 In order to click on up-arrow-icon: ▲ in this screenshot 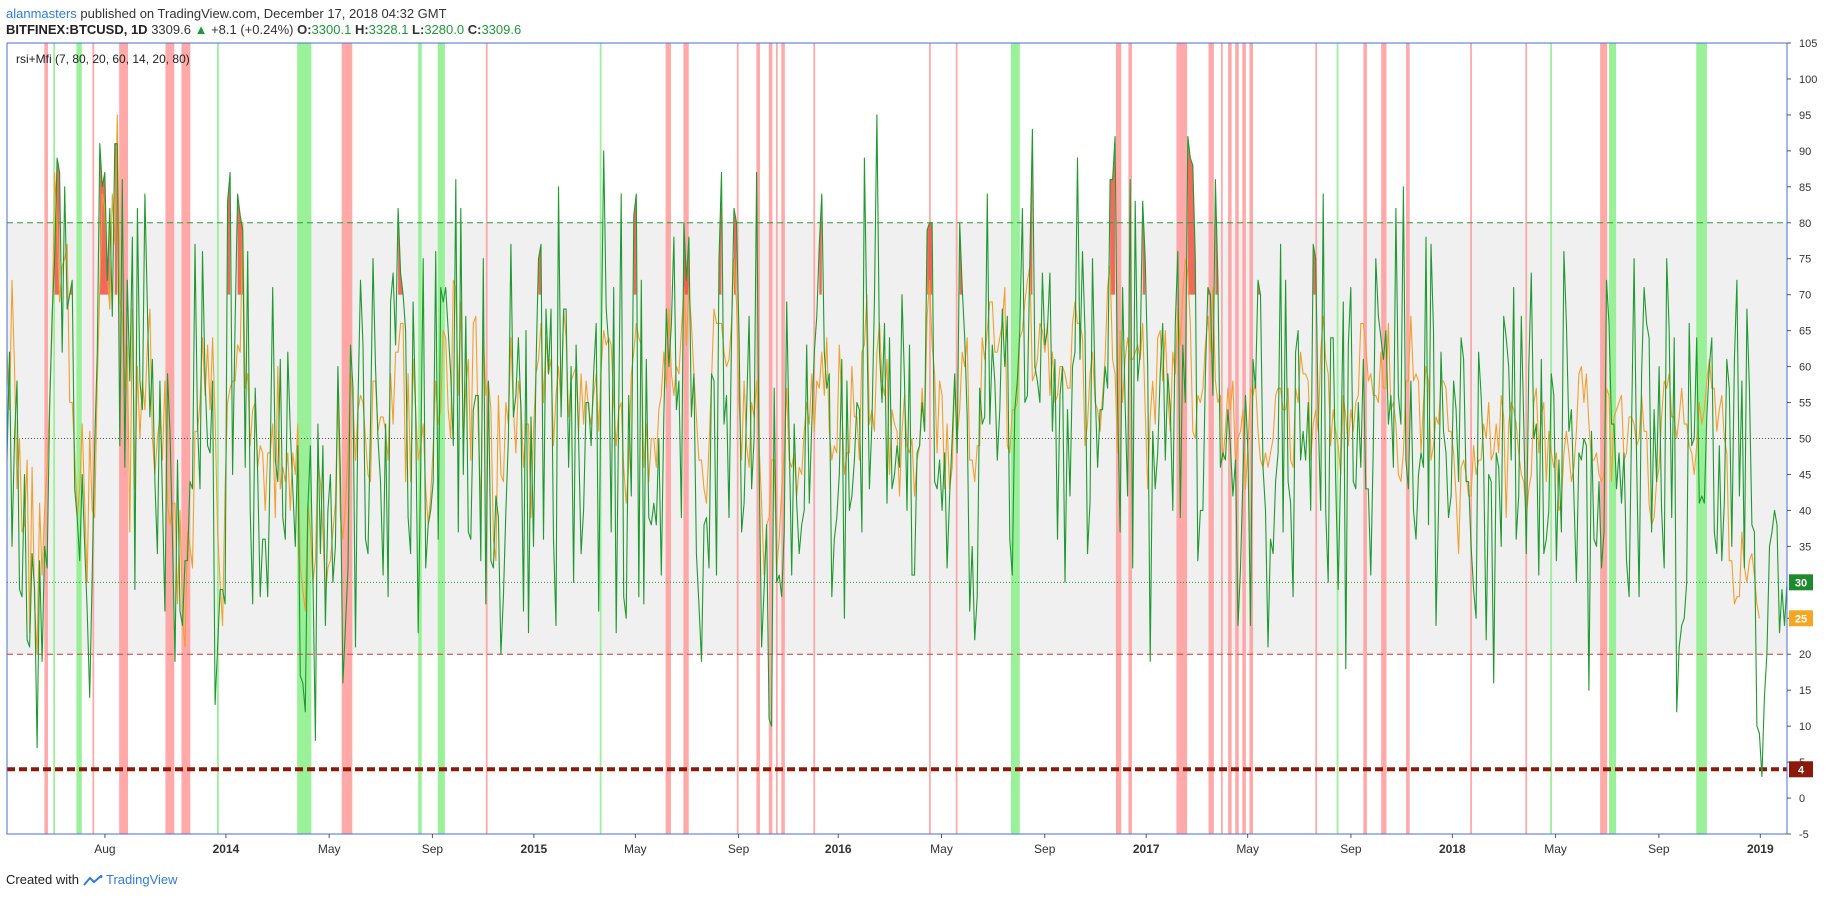, I will do `click(201, 29)`.